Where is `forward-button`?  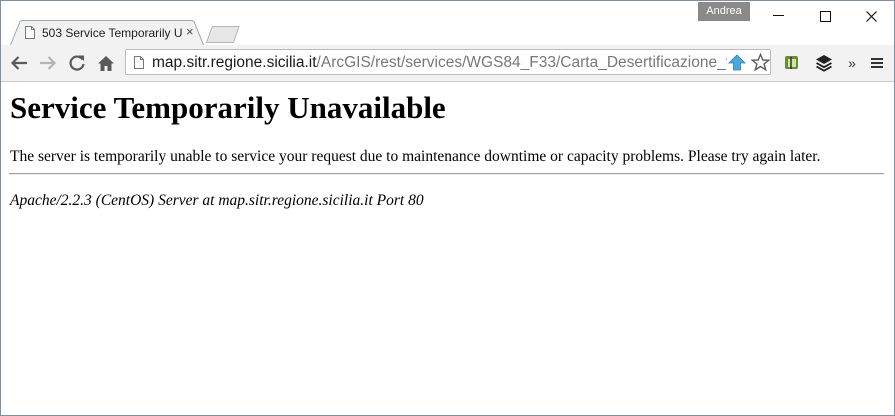
forward-button is located at coordinates (48, 63).